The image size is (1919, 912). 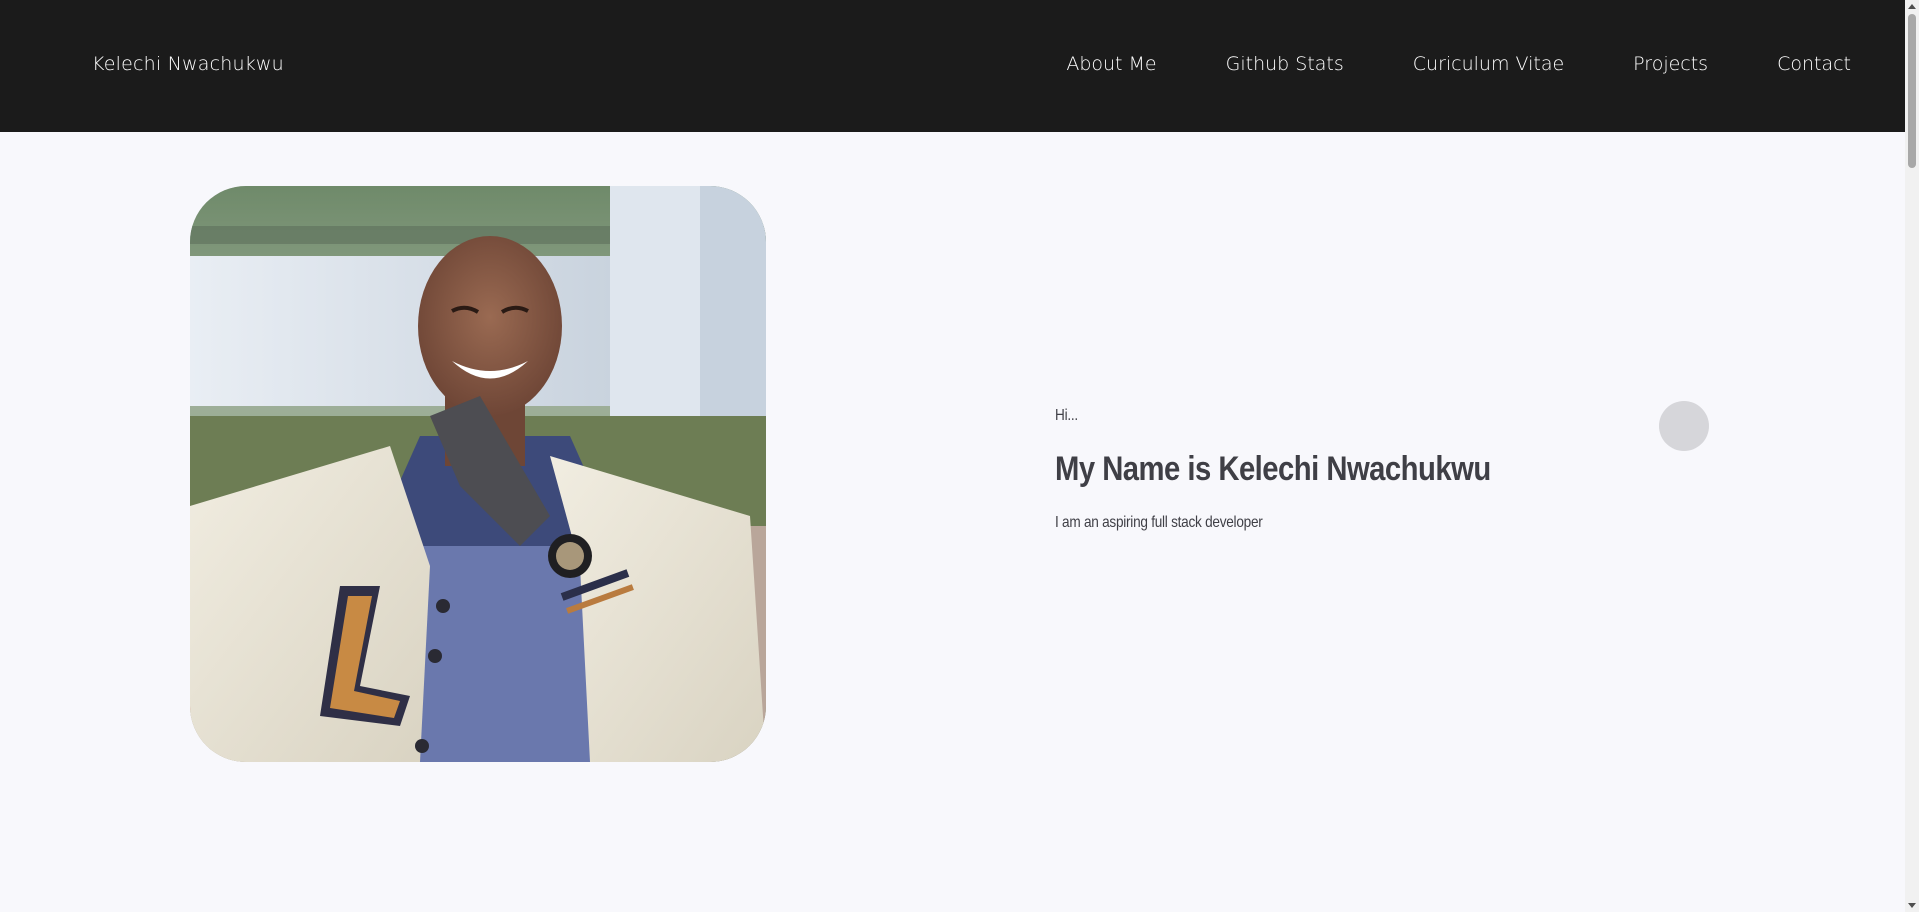 What do you see at coordinates (1670, 64) in the screenshot?
I see `nav-link-projects: Projects` at bounding box center [1670, 64].